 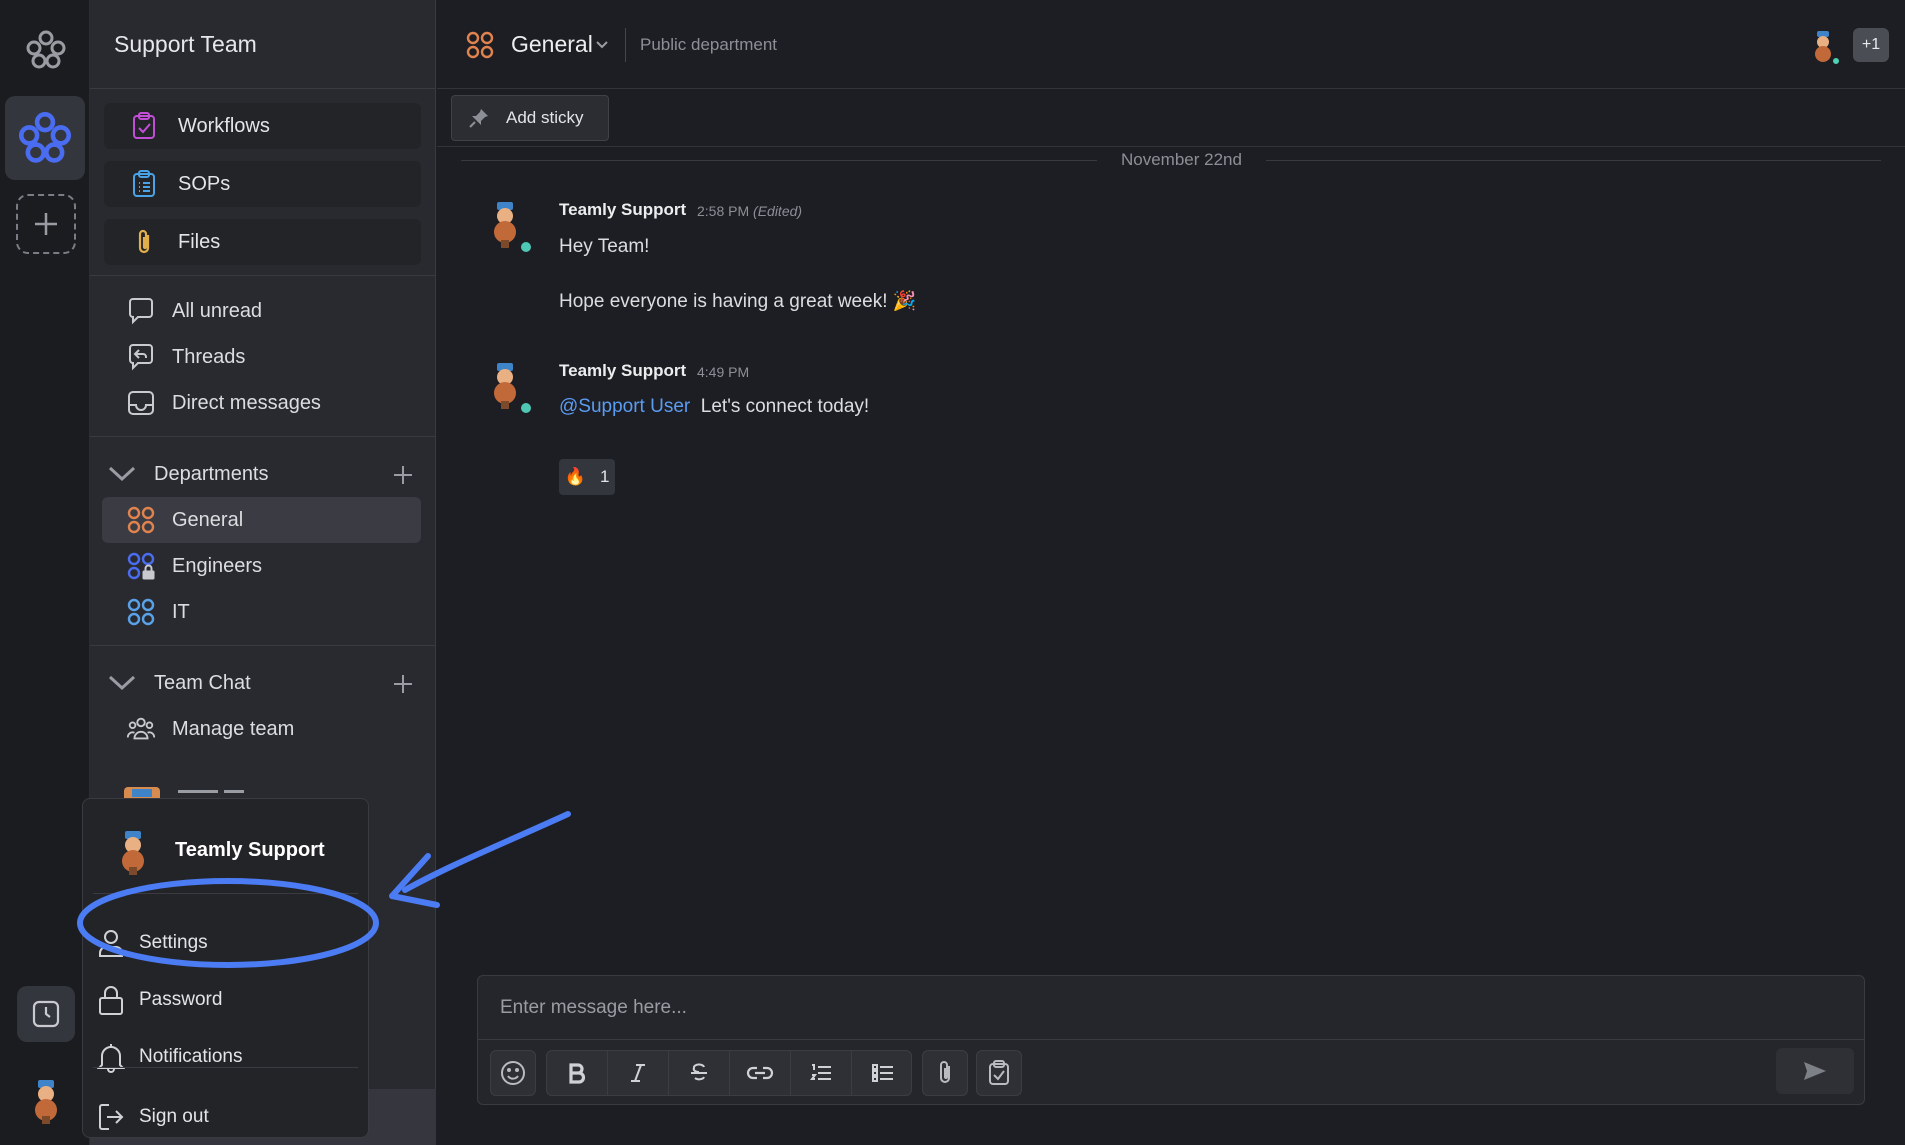 What do you see at coordinates (530, 118) in the screenshot?
I see `add-sticky-button: Add sticky` at bounding box center [530, 118].